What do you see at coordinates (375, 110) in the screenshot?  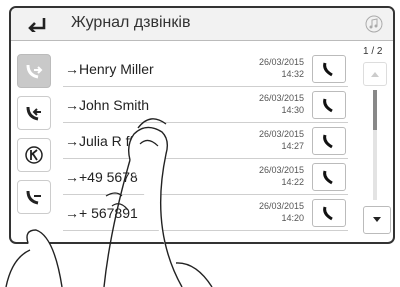 I see `scrollbar-thumb` at bounding box center [375, 110].